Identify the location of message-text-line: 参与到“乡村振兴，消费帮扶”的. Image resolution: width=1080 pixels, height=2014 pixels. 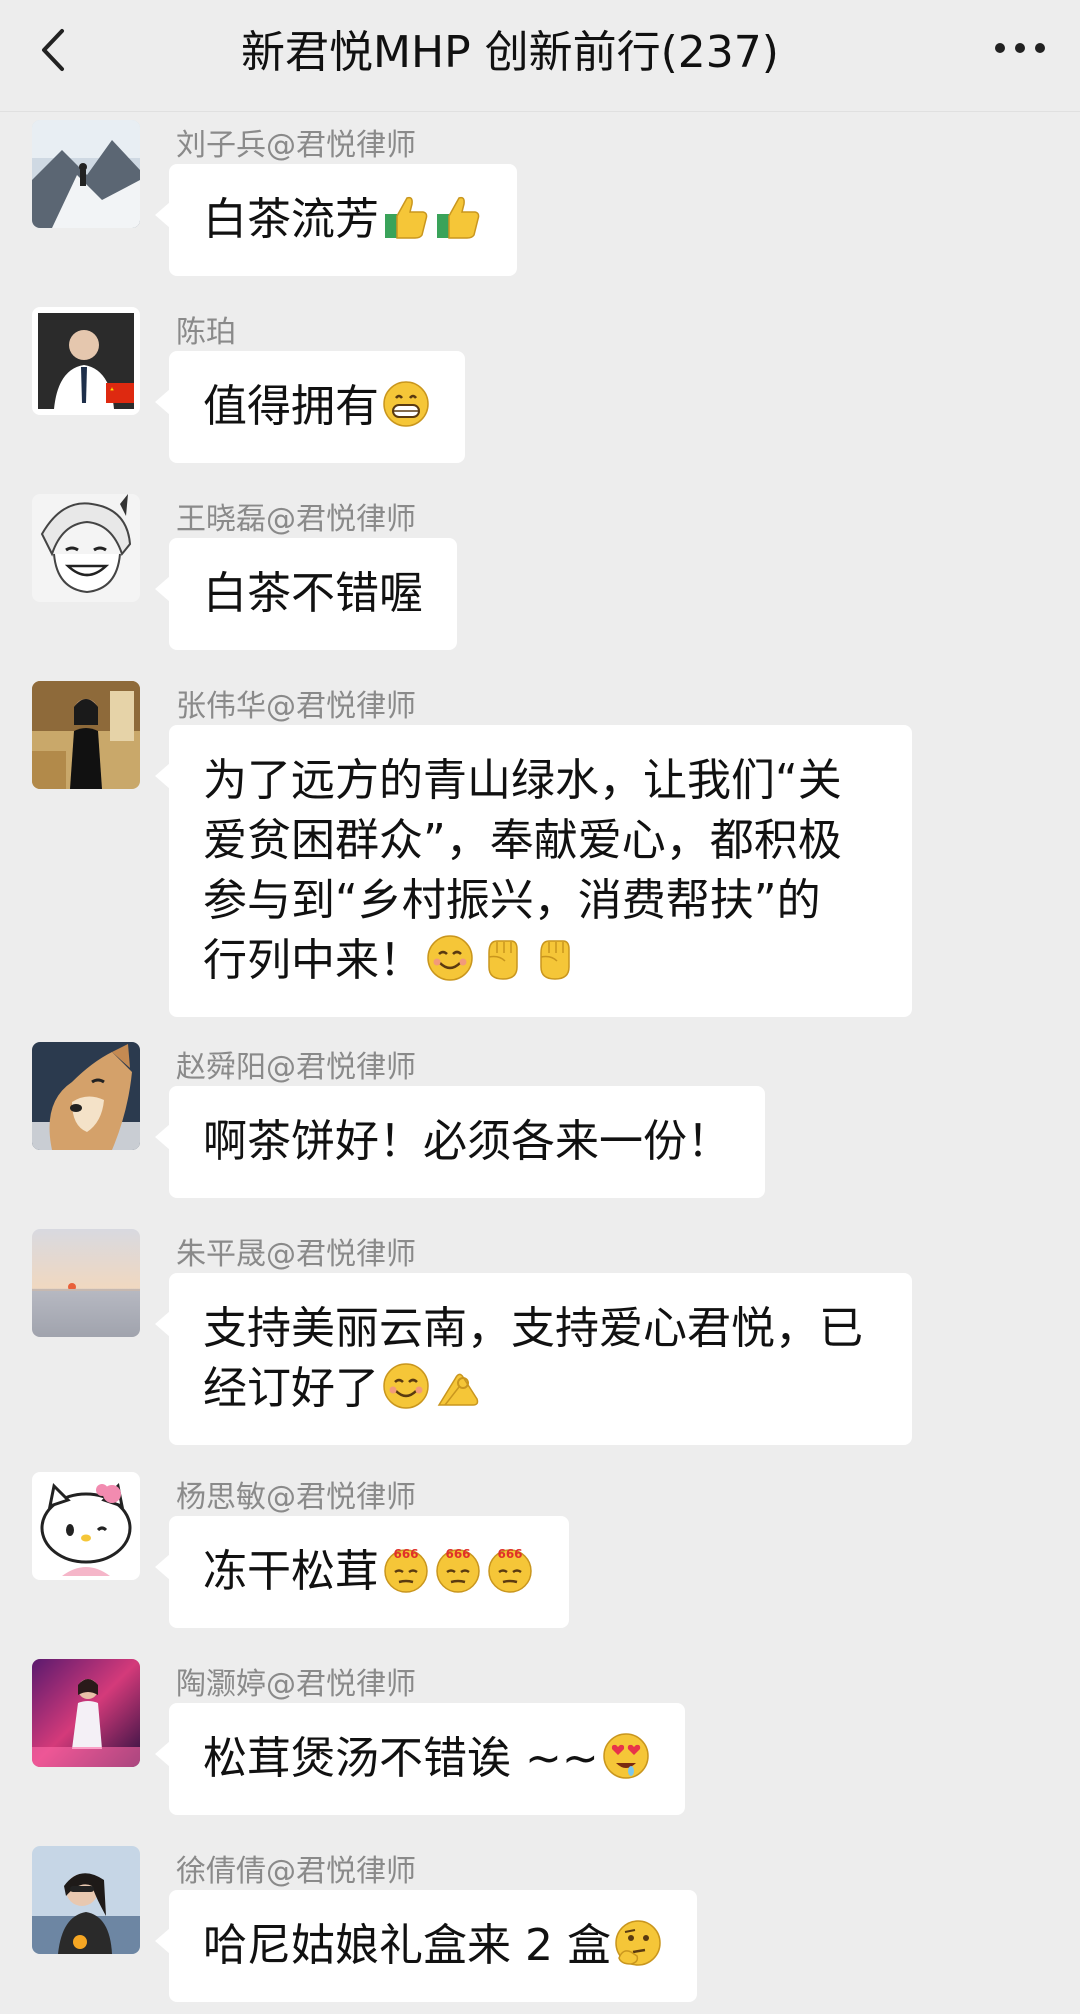
(512, 900).